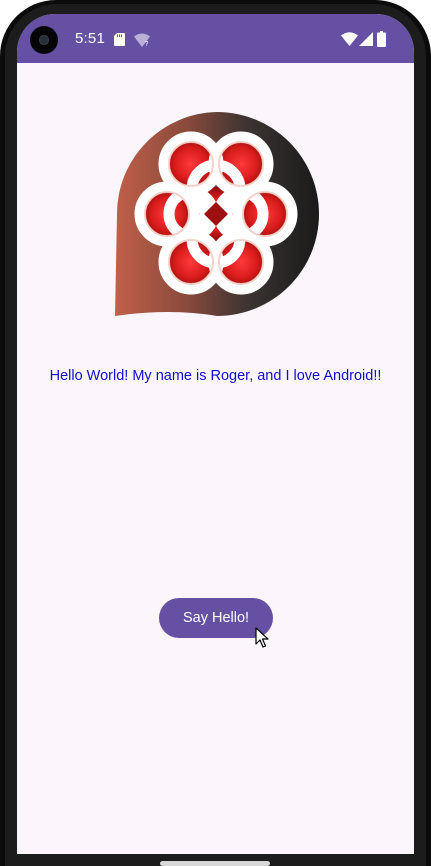 The image size is (431, 866). What do you see at coordinates (366, 39) in the screenshot?
I see `cell-signal-icon` at bounding box center [366, 39].